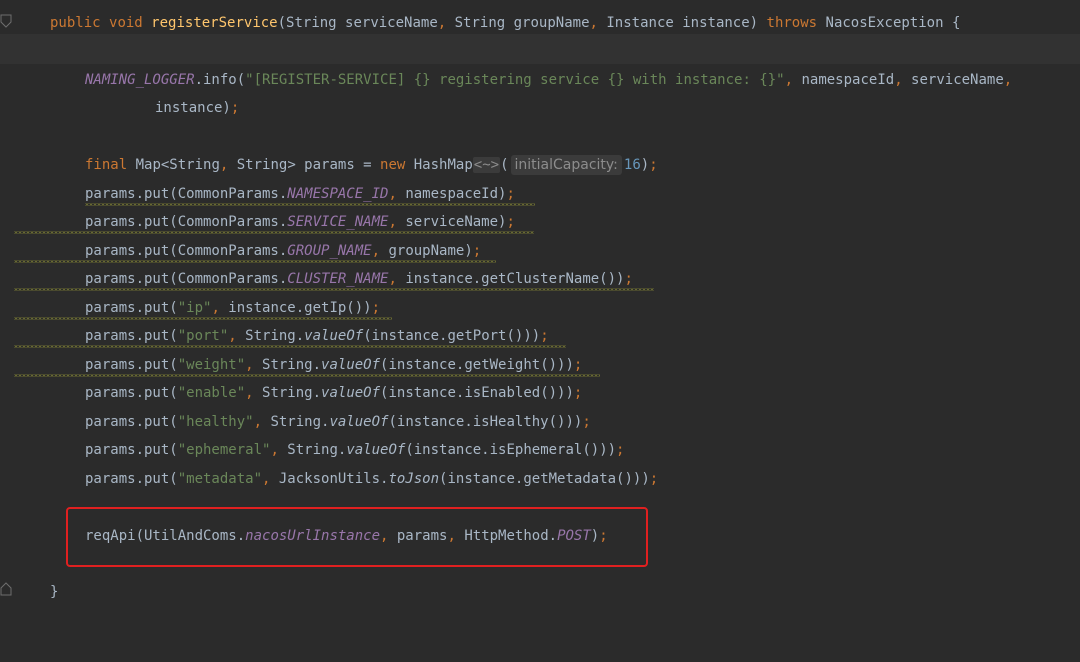 This screenshot has width=1080, height=662. What do you see at coordinates (485, 422) in the screenshot?
I see `put-arg: (instance.isHealthy()))` at bounding box center [485, 422].